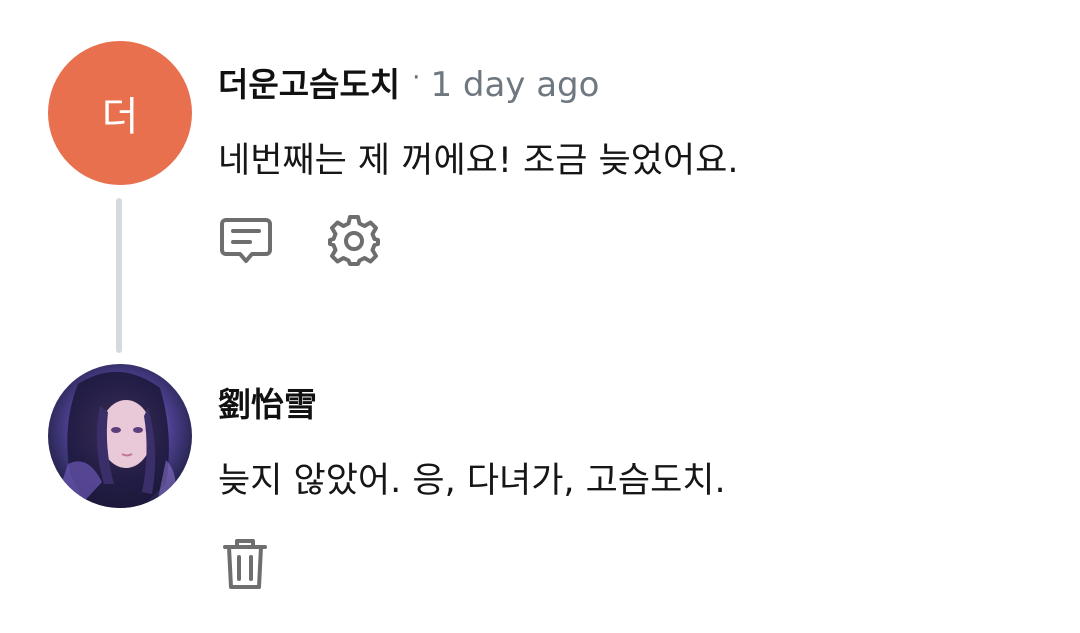 The height and width of the screenshot is (633, 1080). I want to click on gear-icon, so click(354, 240).